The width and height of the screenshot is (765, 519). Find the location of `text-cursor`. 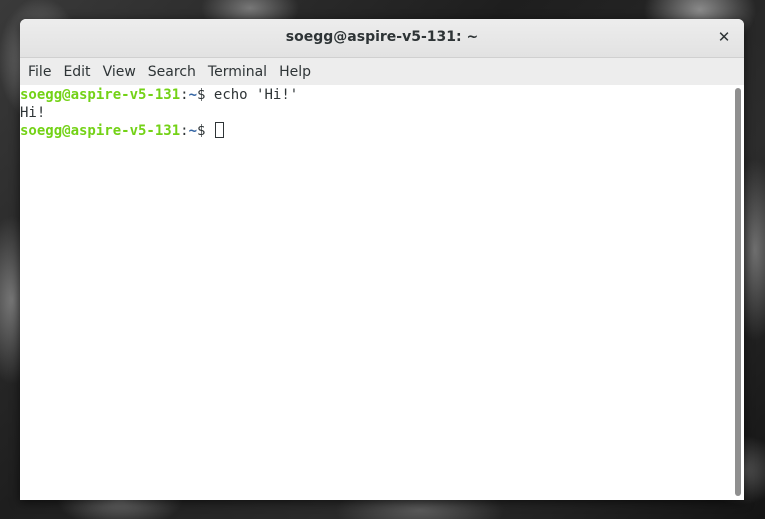

text-cursor is located at coordinates (219, 130).